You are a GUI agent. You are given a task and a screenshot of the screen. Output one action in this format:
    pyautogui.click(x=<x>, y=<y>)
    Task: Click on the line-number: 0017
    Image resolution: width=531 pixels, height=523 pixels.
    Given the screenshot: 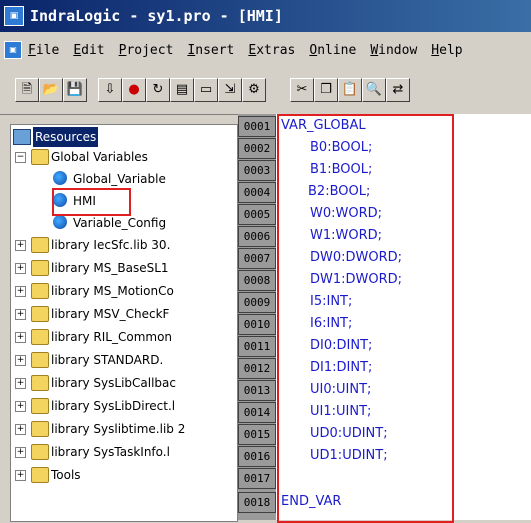 What is the action you would take?
    pyautogui.click(x=257, y=478)
    